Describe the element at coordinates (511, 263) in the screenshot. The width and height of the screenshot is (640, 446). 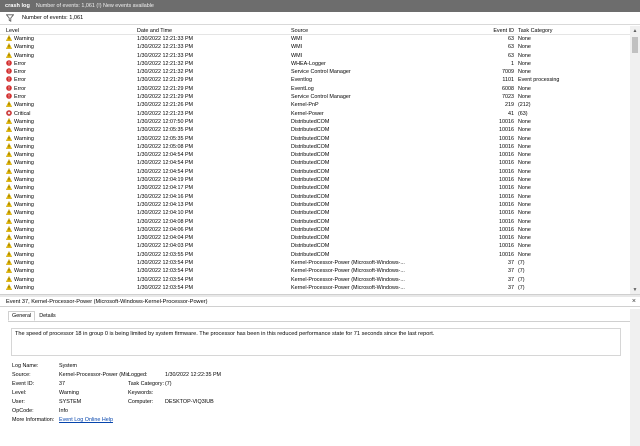
I see `cell-event-id: 37` at that location.